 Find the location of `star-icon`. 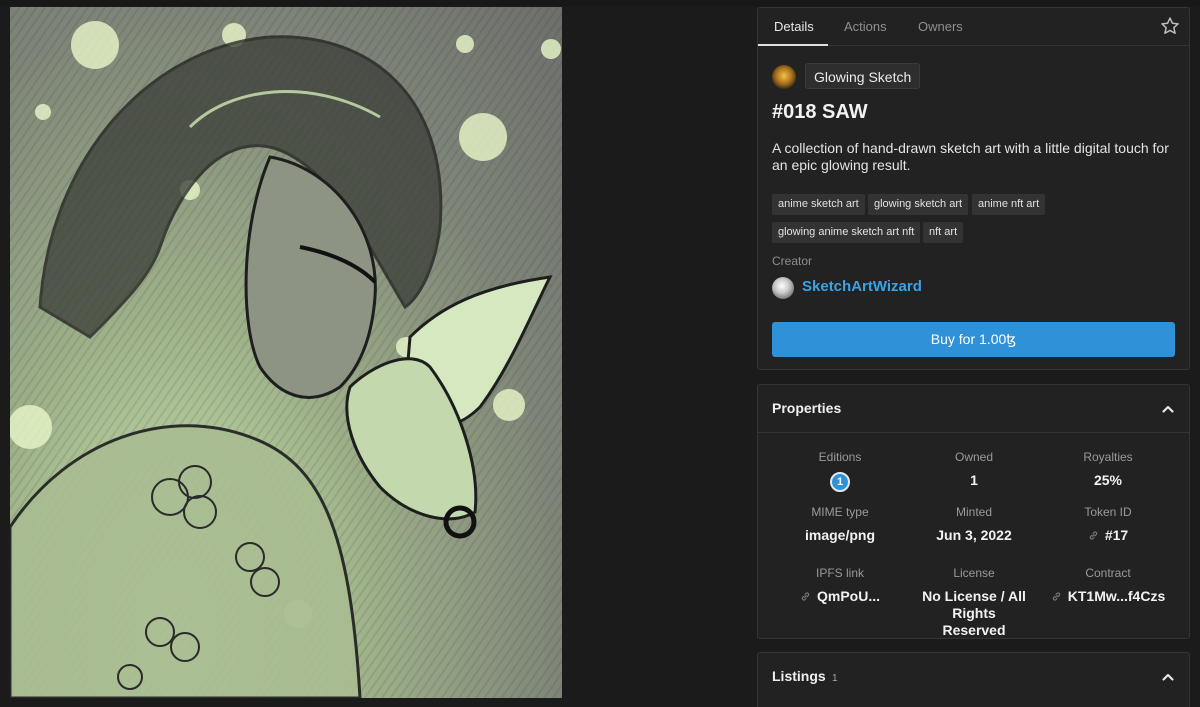

star-icon is located at coordinates (1170, 26).